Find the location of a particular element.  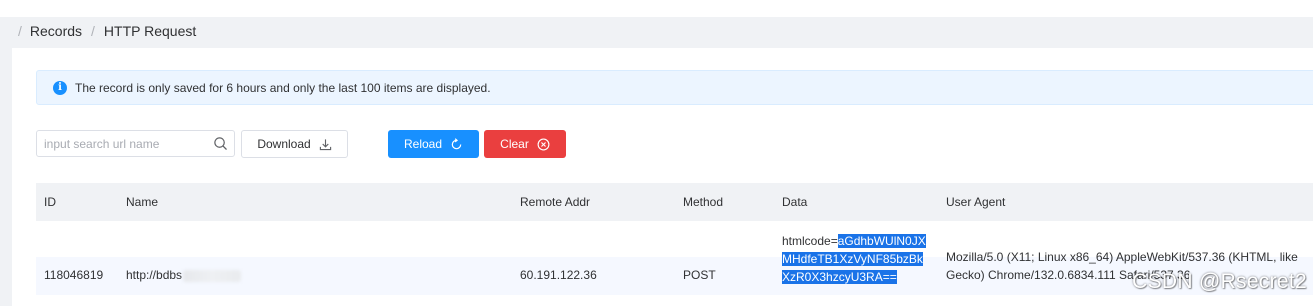

column-header-method: Method is located at coordinates (703, 202).